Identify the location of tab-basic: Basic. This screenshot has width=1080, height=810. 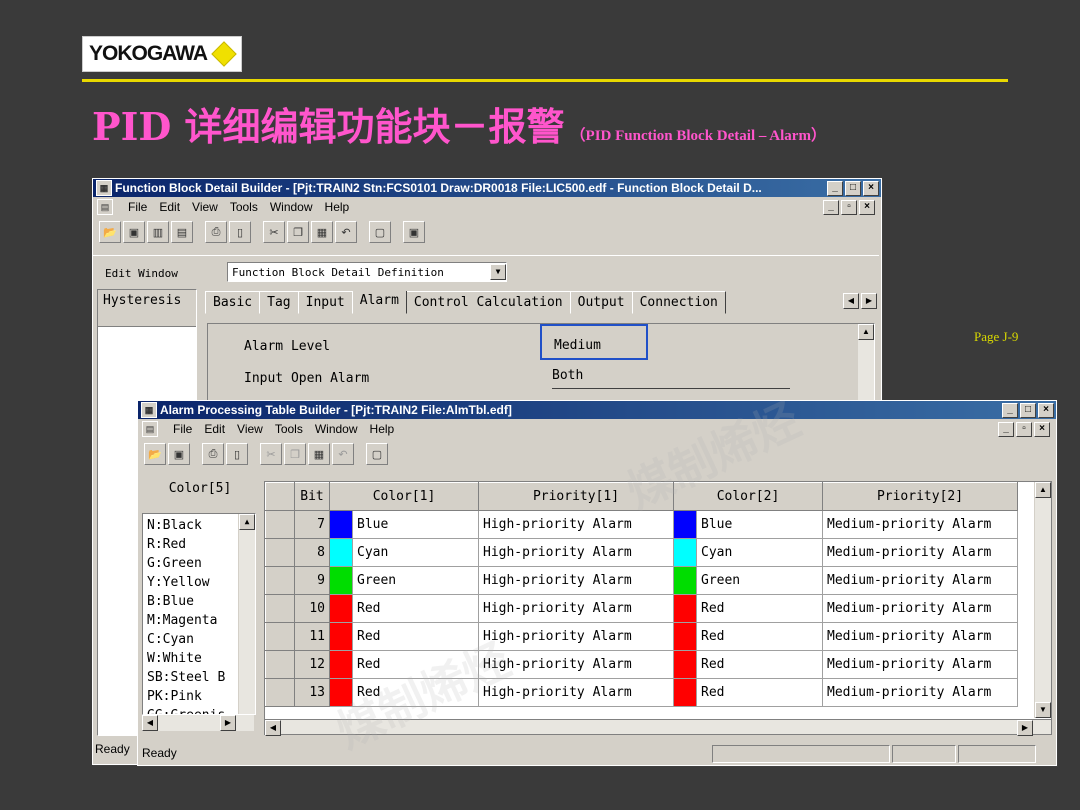
(233, 302).